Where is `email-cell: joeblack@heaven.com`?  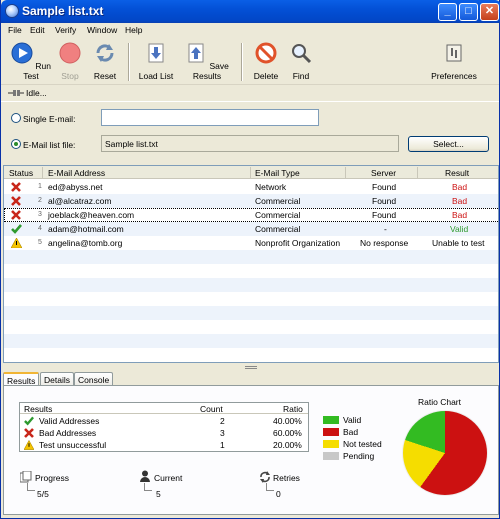
email-cell: joeblack@heaven.com is located at coordinates (91, 215).